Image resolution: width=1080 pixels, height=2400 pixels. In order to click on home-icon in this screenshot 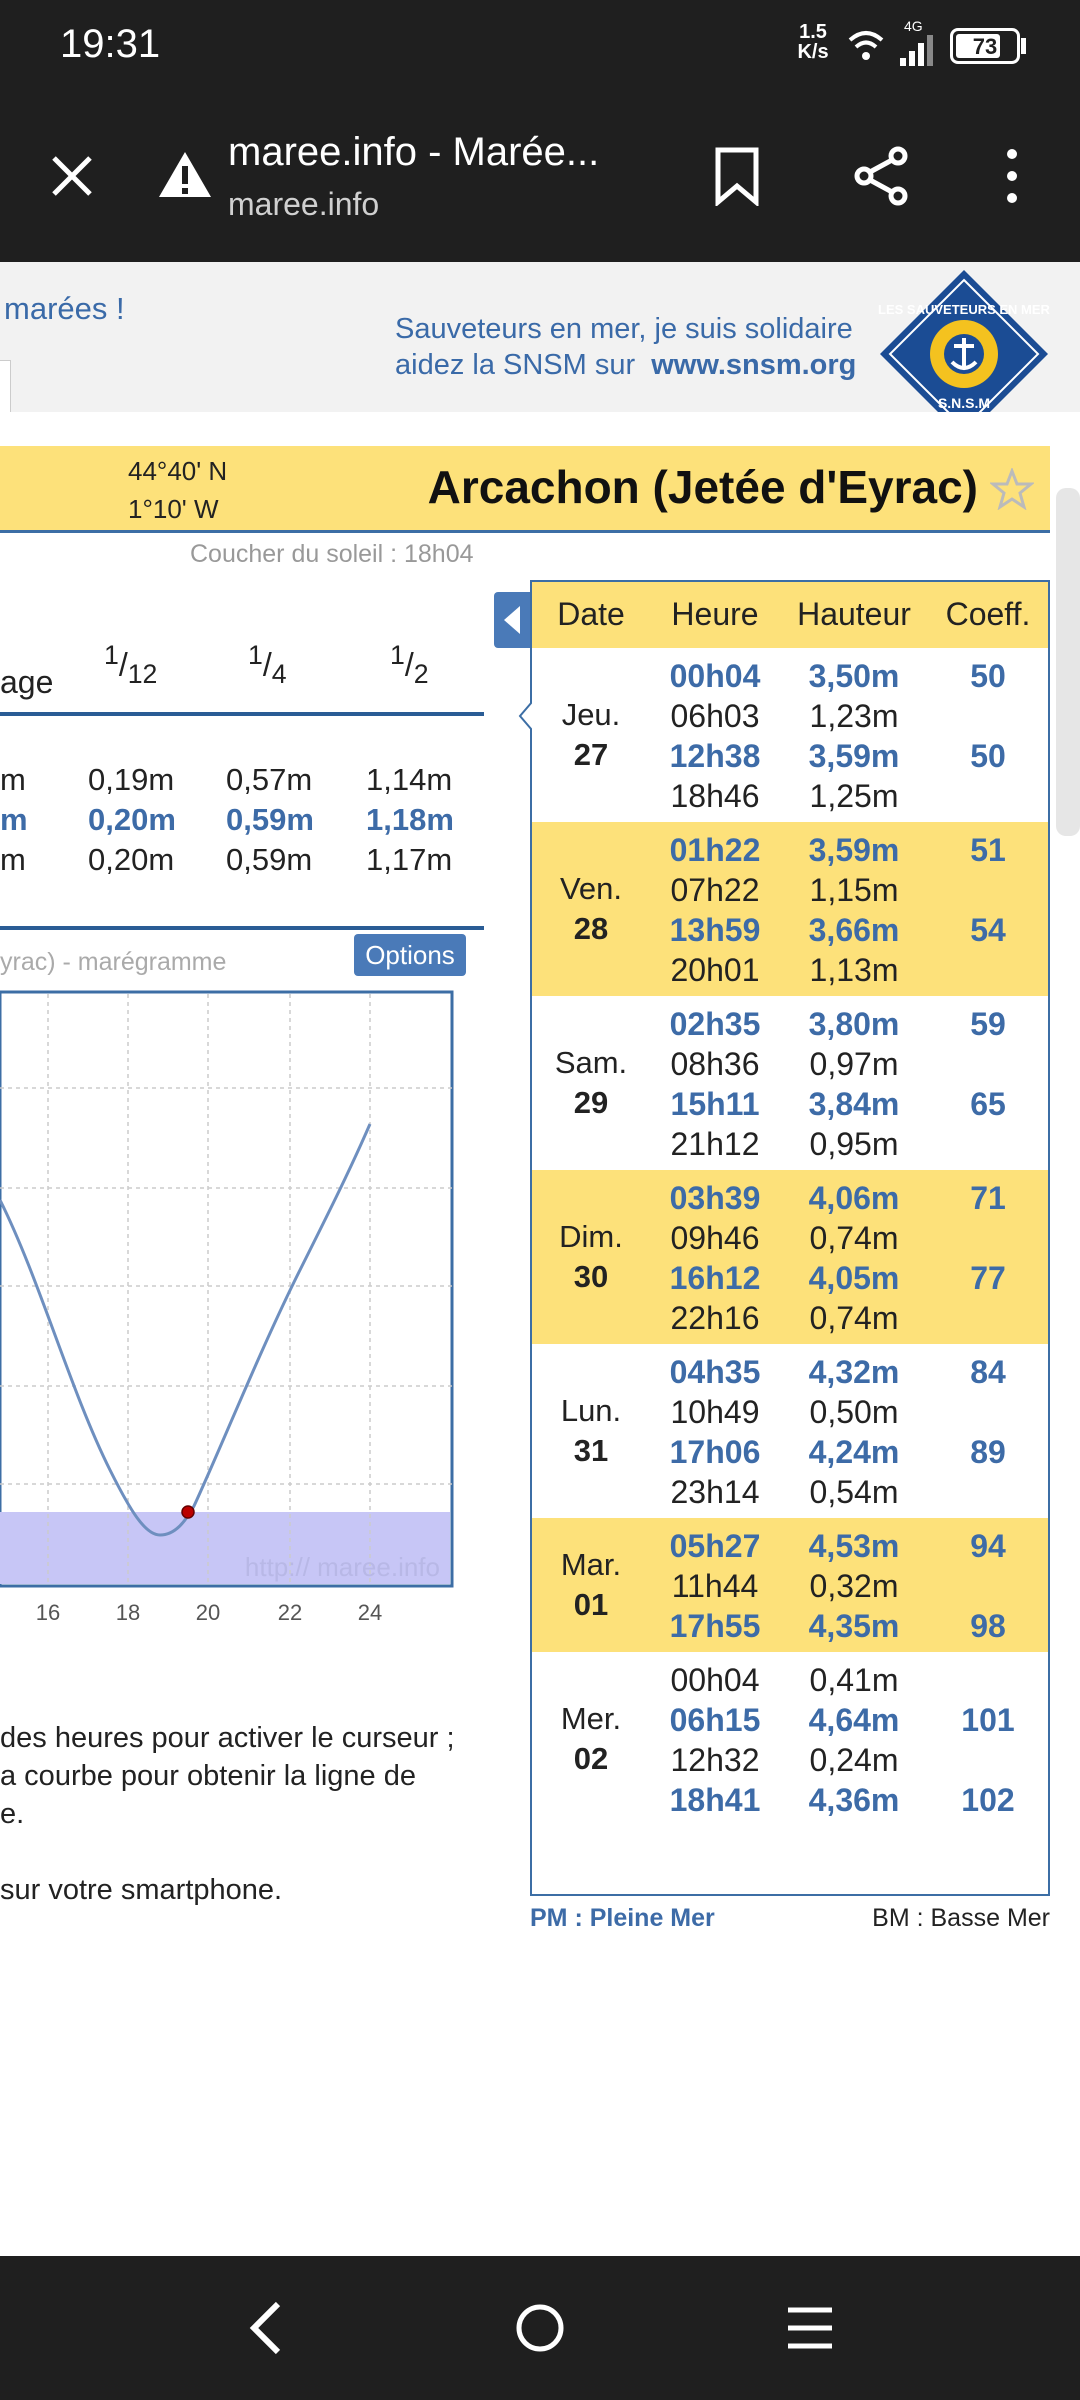, I will do `click(540, 2328)`.